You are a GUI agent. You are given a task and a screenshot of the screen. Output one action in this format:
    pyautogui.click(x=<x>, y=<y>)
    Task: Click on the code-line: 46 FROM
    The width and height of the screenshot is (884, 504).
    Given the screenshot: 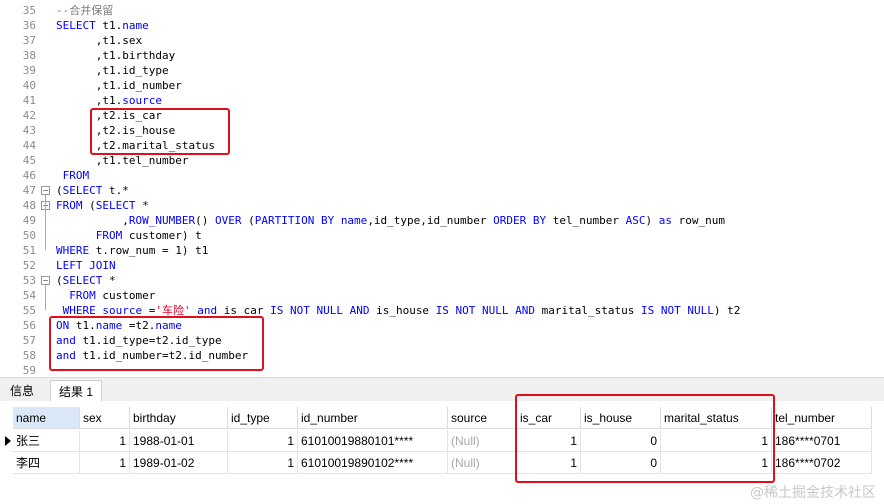 What is the action you would take?
    pyautogui.click(x=442, y=175)
    